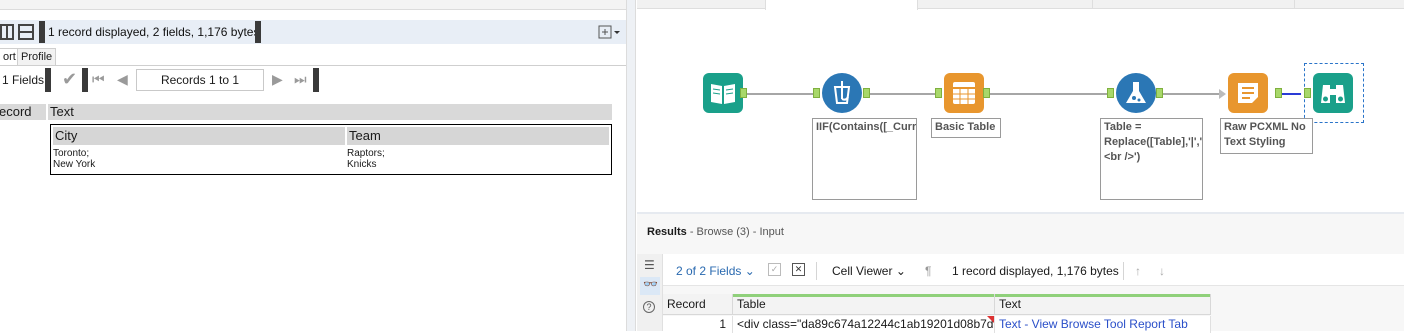 This screenshot has height=333, width=1404. I want to click on fields-label: 1 Fields, so click(23, 80).